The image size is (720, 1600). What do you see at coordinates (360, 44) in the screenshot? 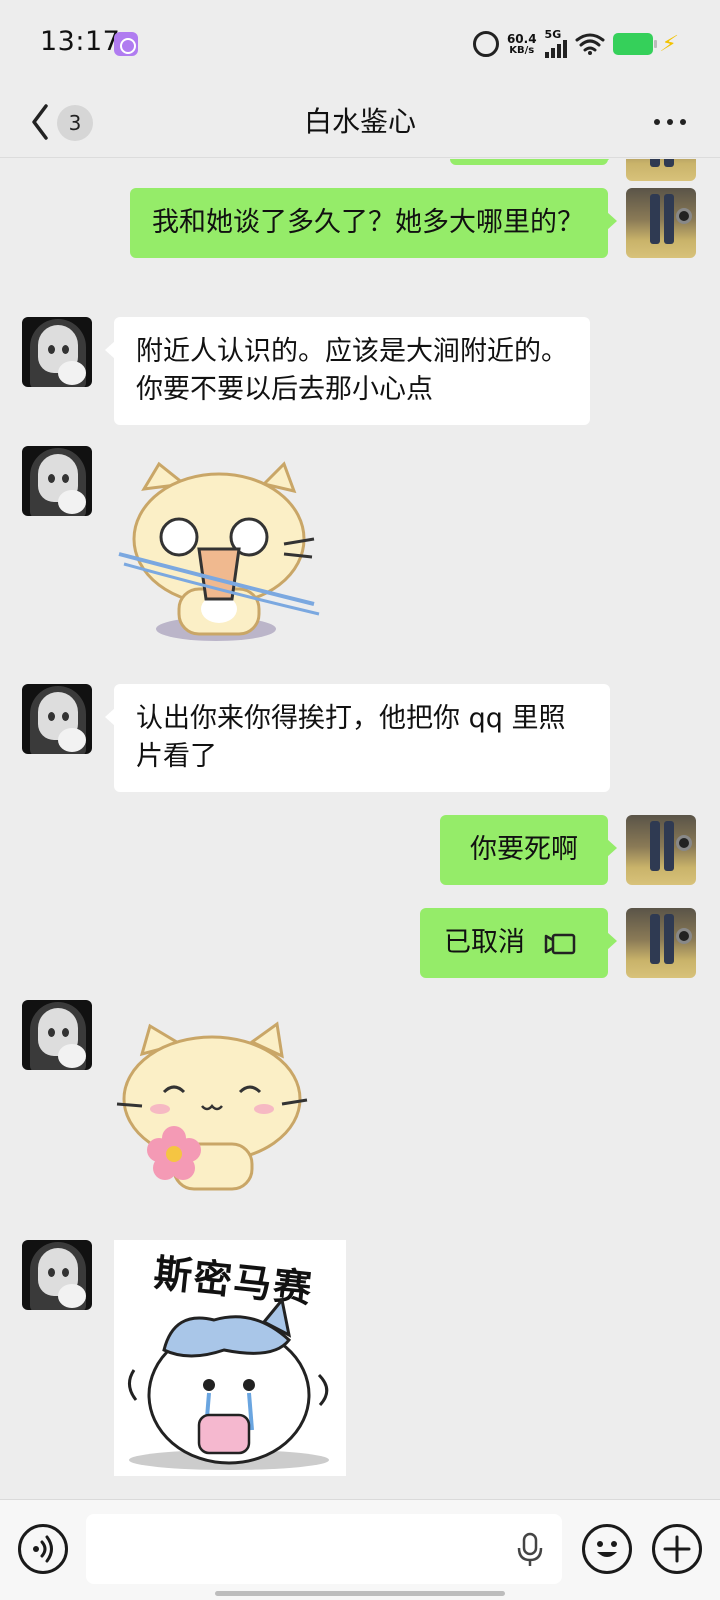
I see `status-bar: 13:17 60.4 KB/s 5G ⚡` at bounding box center [360, 44].